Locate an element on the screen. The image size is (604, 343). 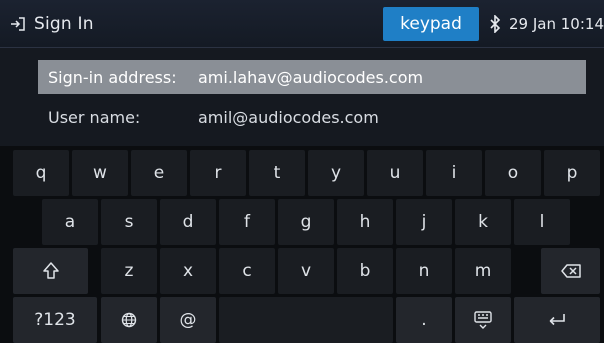
sign-in-address-value: ami.lahav@audiocodes.com is located at coordinates (311, 77).